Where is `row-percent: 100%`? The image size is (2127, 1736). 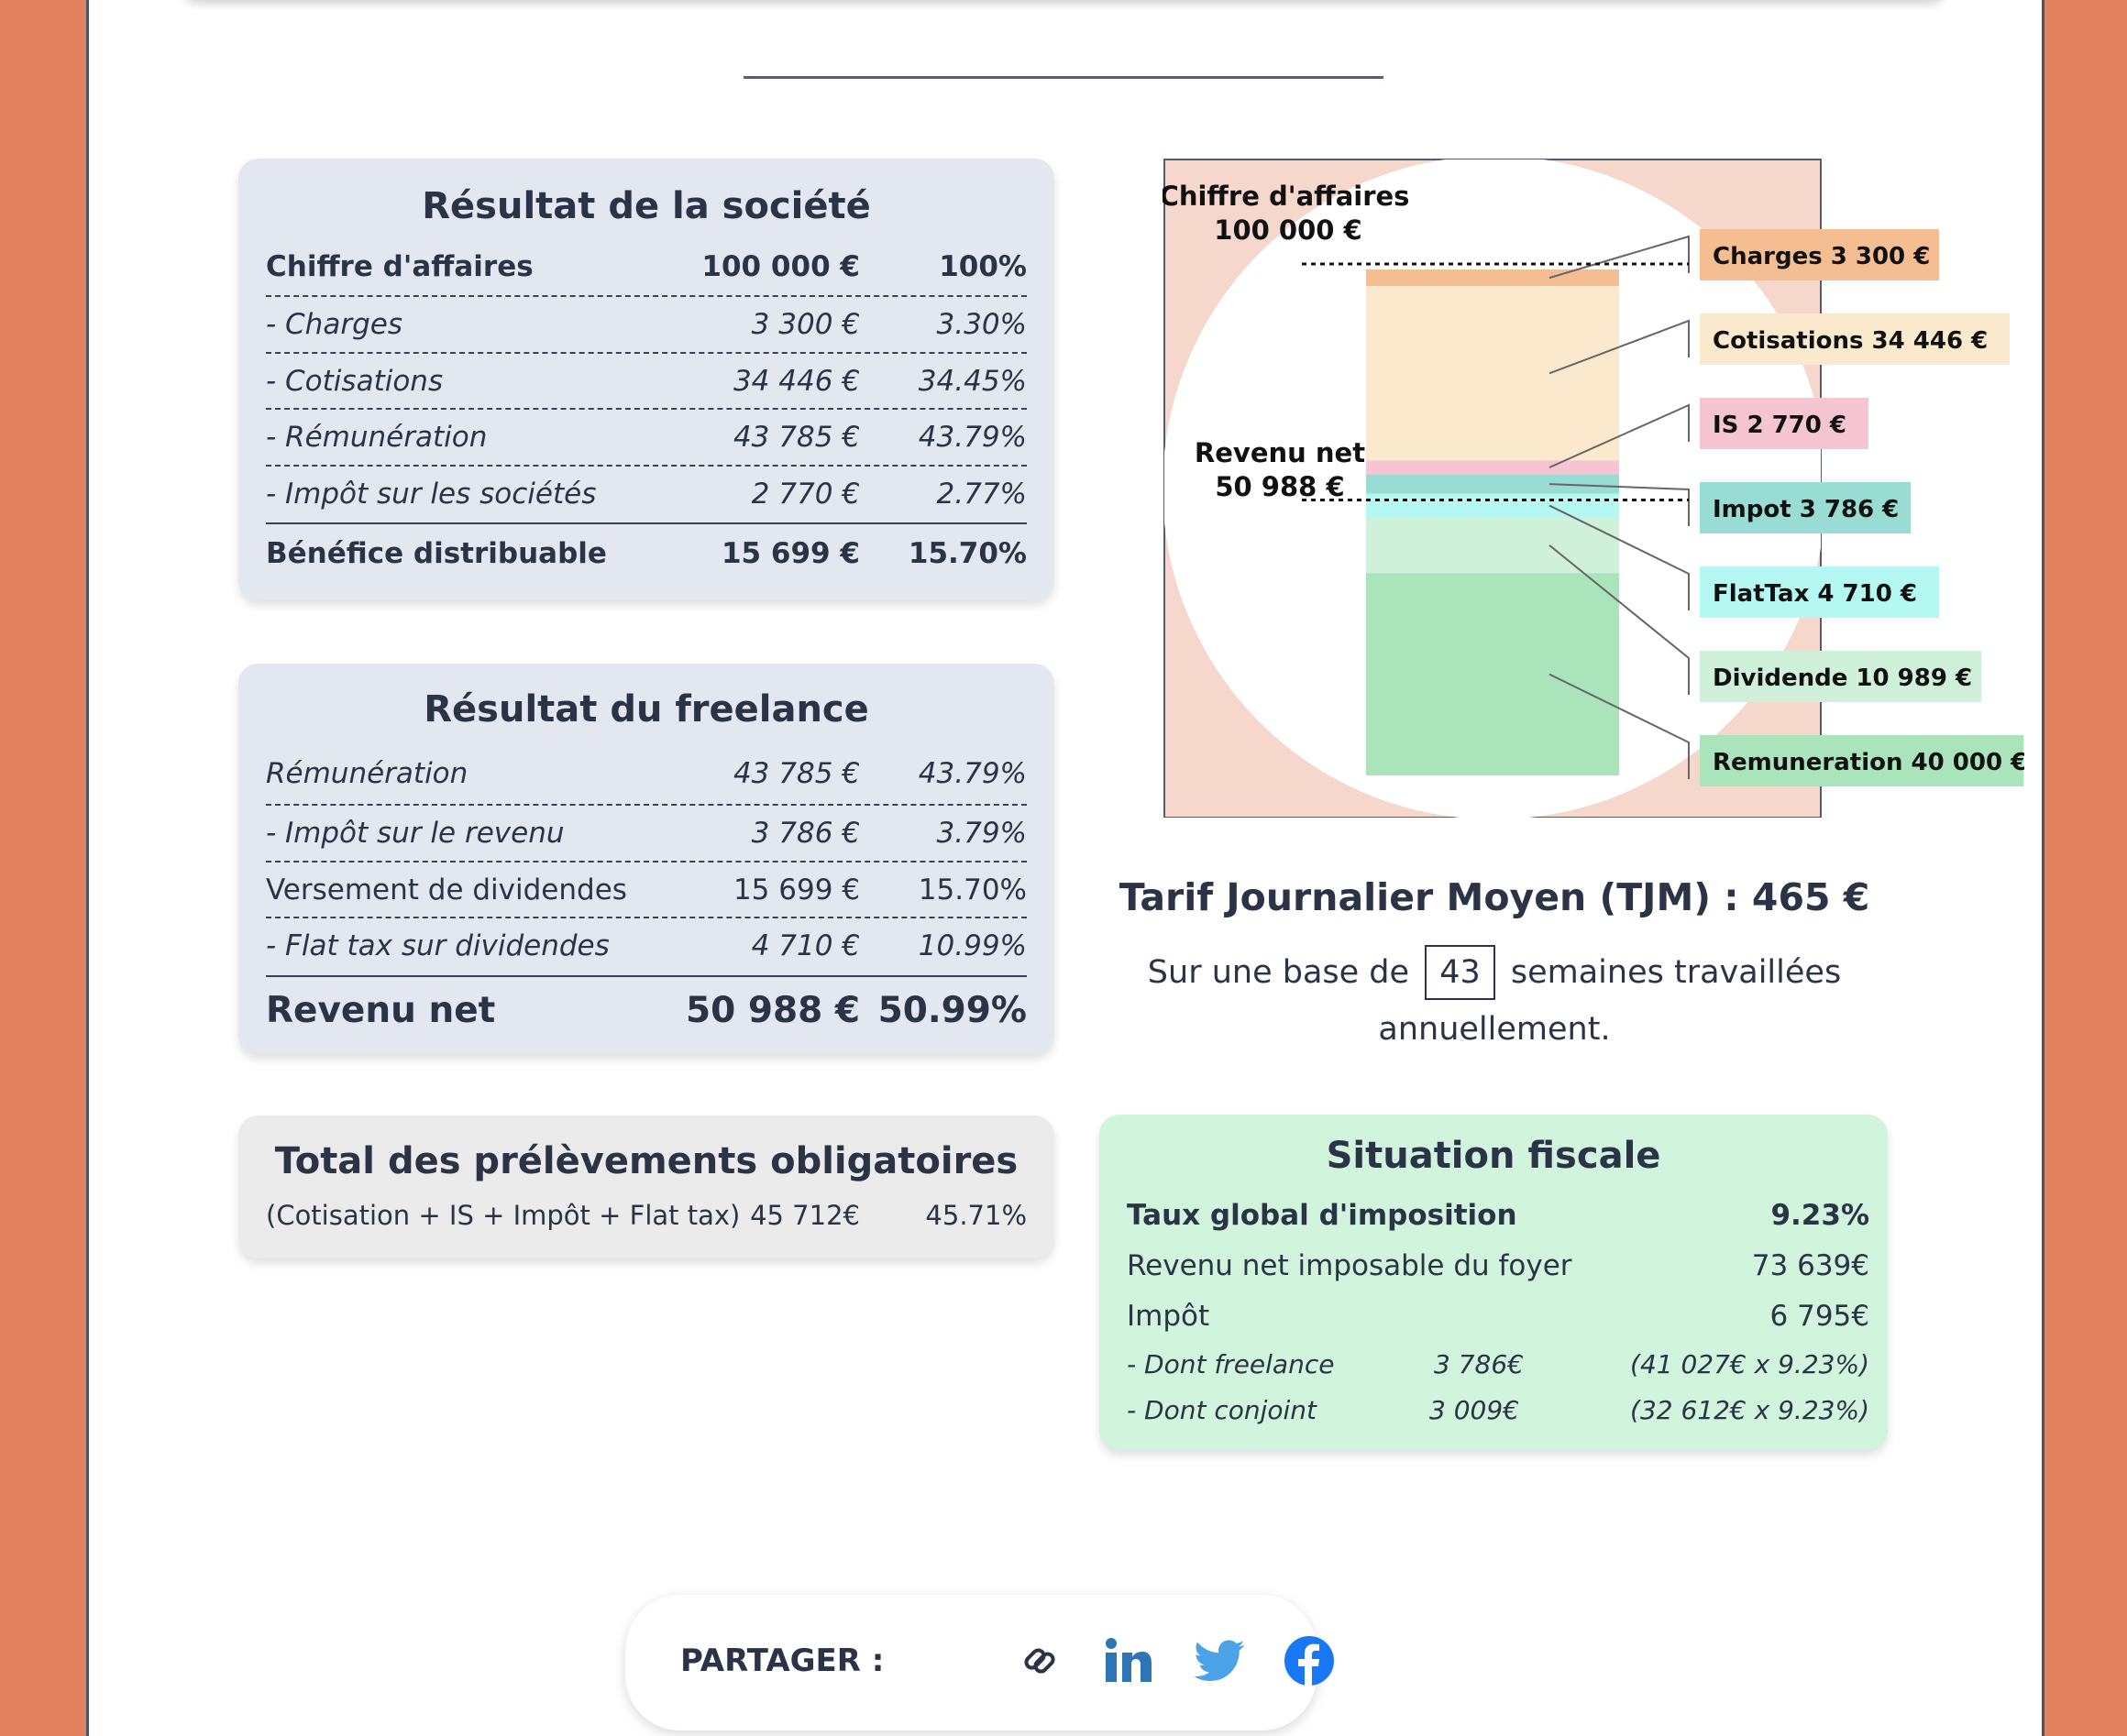
row-percent: 100% is located at coordinates (983, 266).